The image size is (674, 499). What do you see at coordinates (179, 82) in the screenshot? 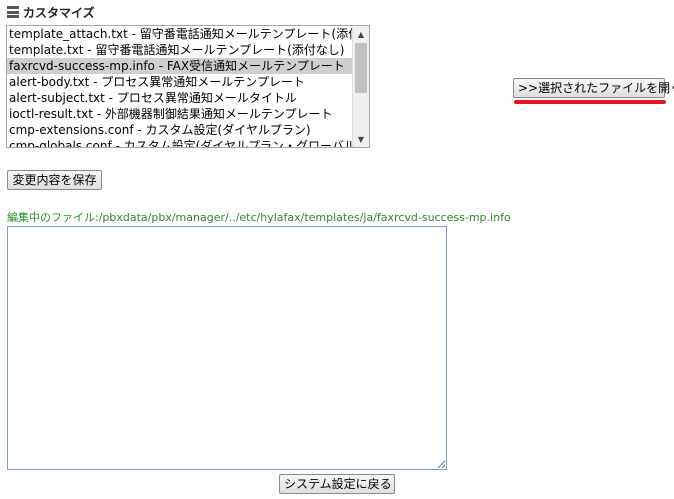
I see `file-list-item: alert-body.txt - プロセス異常通知メールテンプレート` at bounding box center [179, 82].